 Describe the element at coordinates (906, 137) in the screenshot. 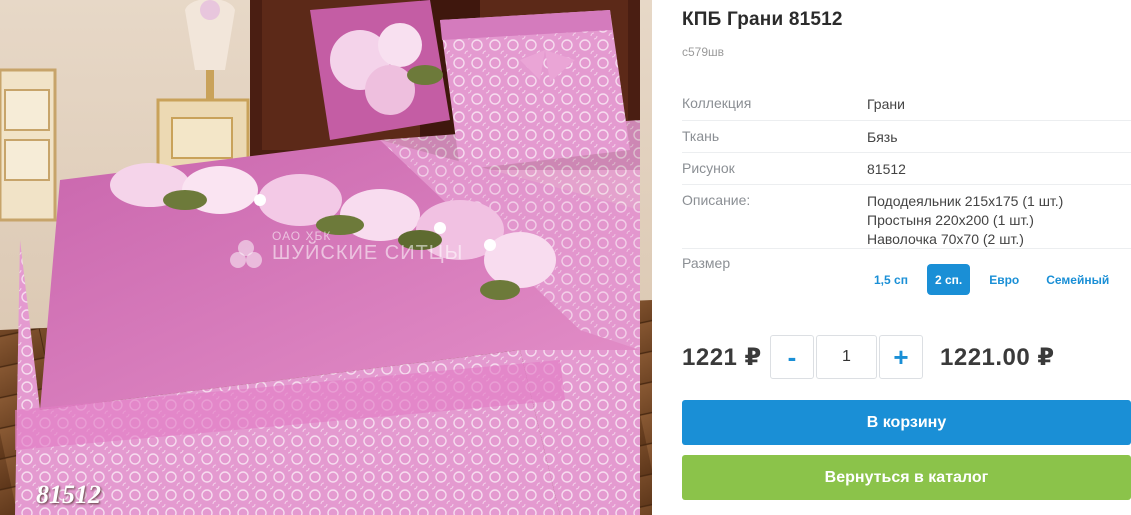

I see `property-row-fabric: Ткань Бязь` at that location.